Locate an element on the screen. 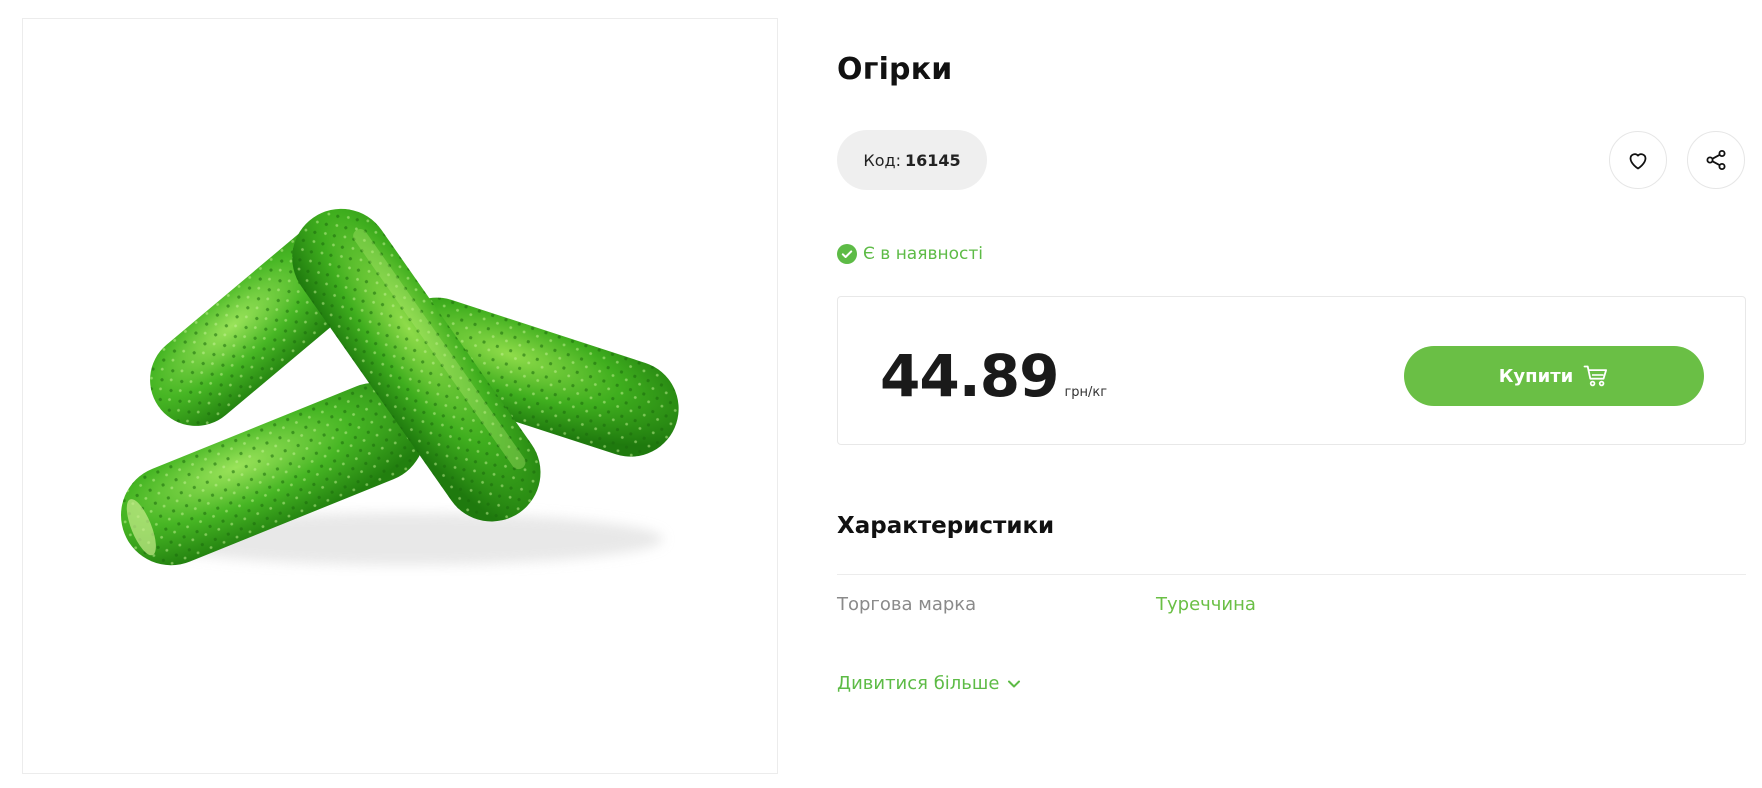  product-code-label: Код: is located at coordinates (882, 160).